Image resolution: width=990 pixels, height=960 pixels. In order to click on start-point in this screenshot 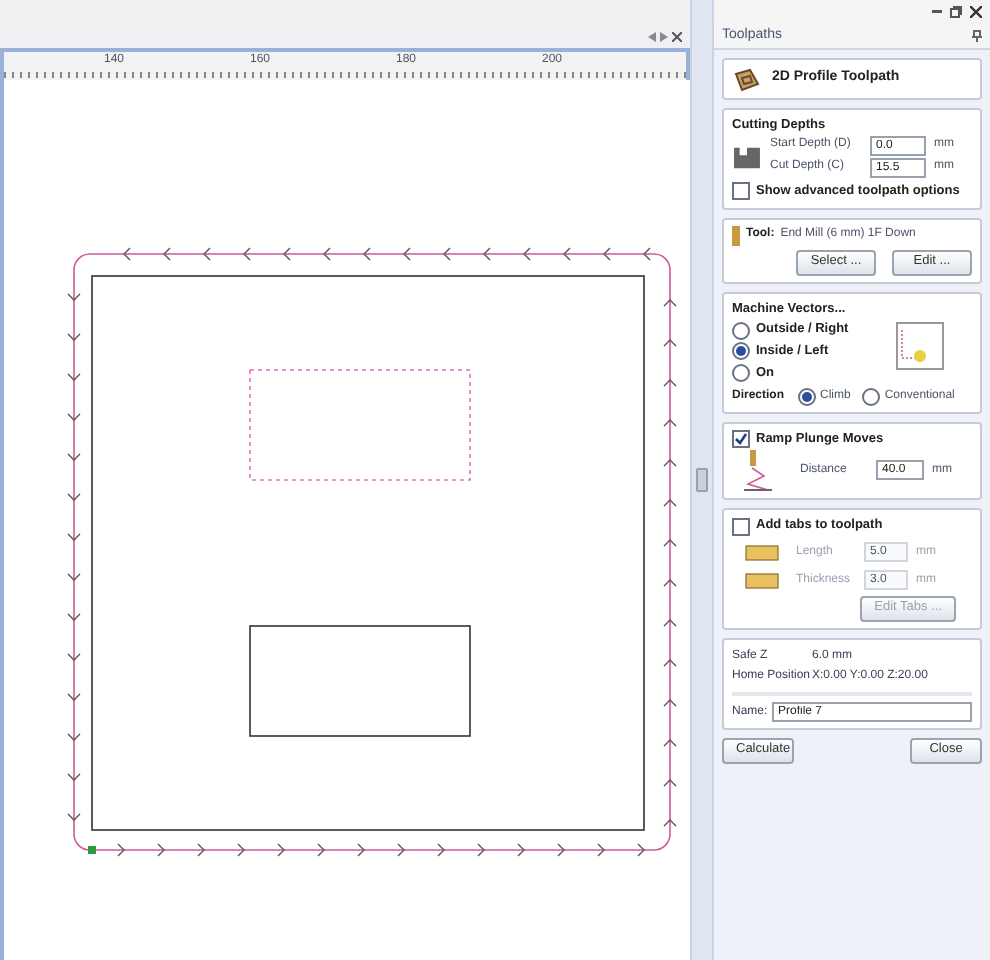, I will do `click(92, 850)`.